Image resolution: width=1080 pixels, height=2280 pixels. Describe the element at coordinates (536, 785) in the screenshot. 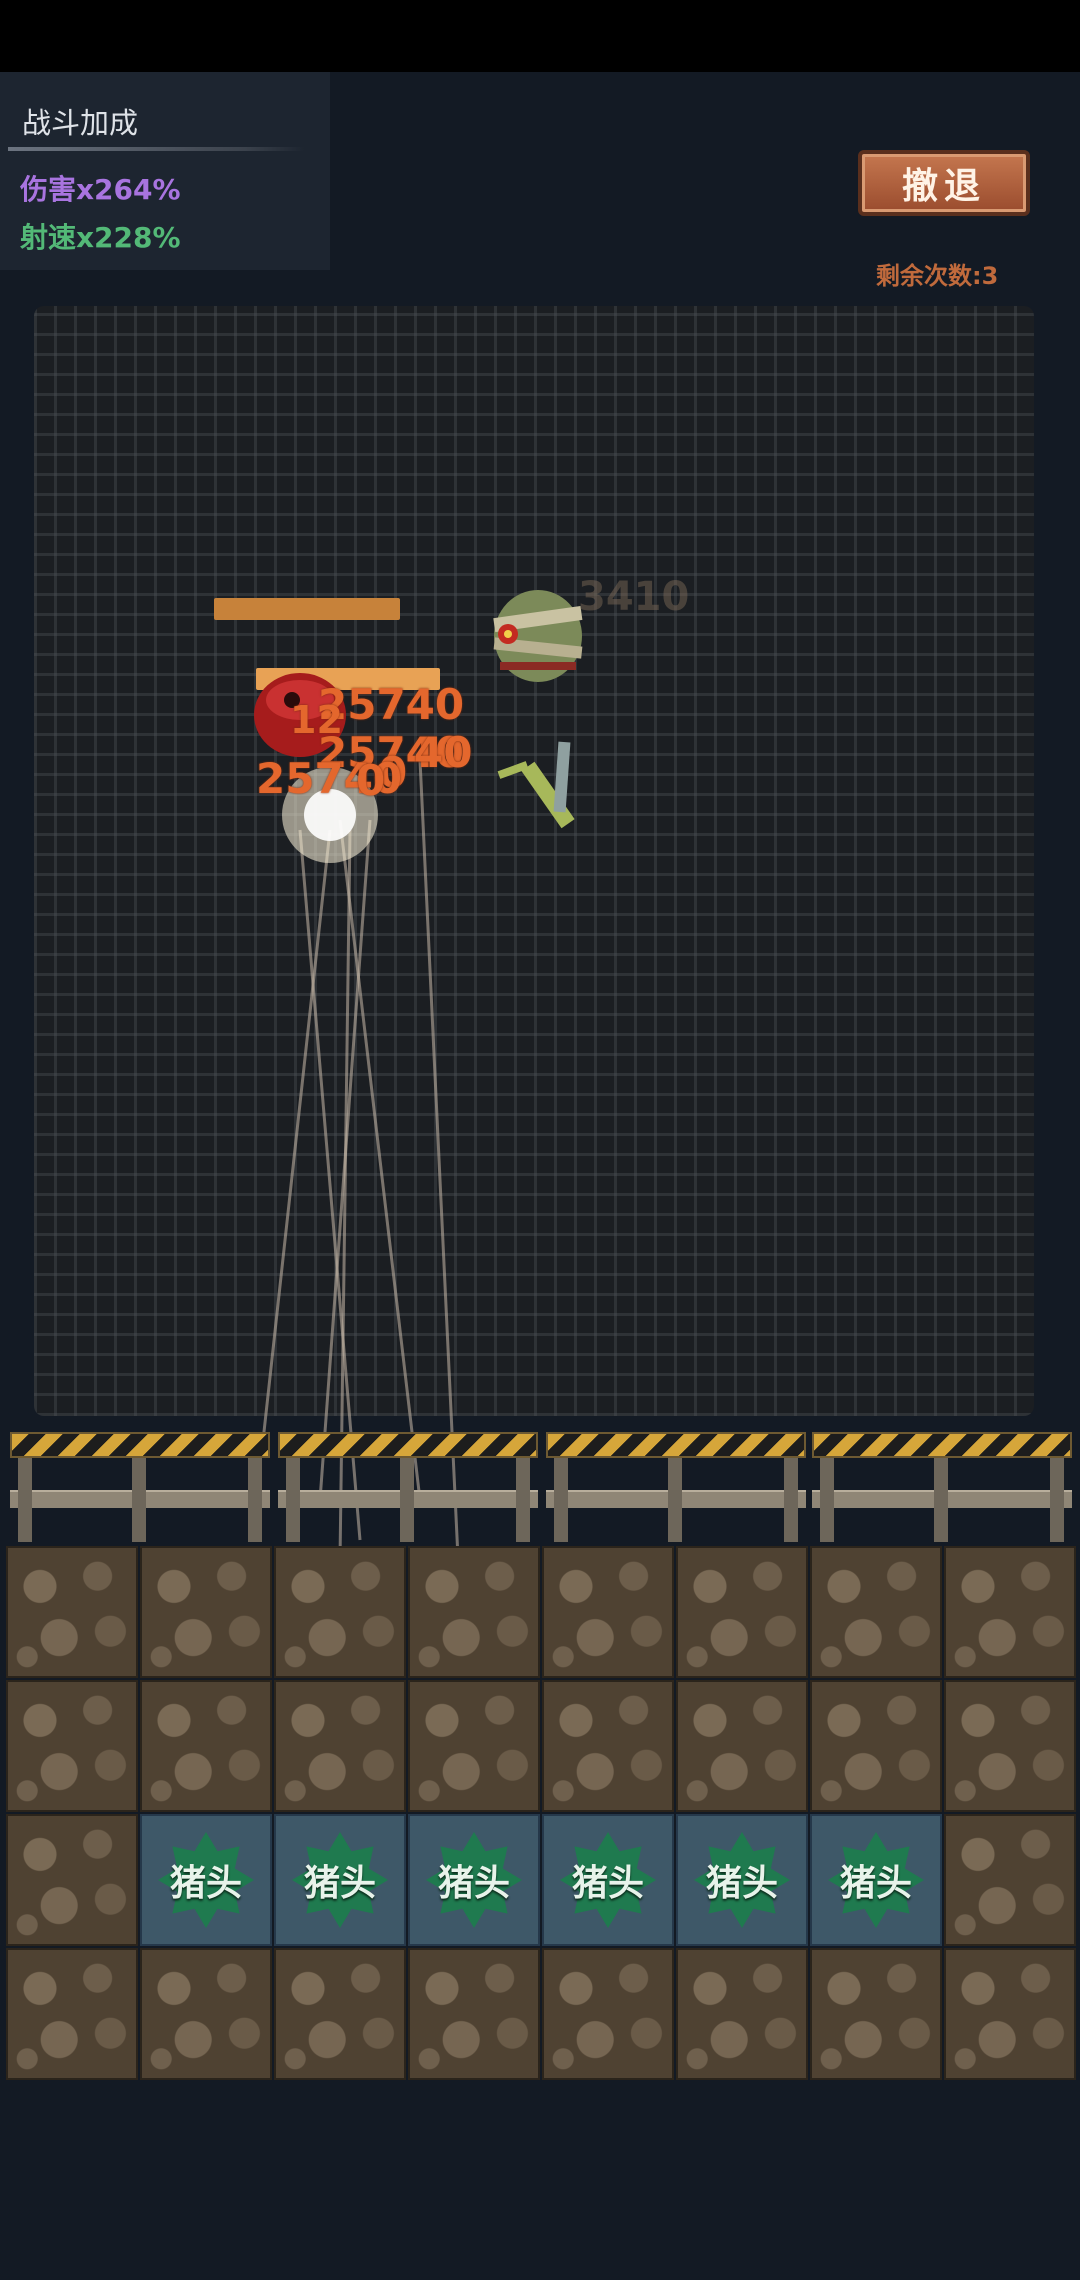

I see `debris` at that location.